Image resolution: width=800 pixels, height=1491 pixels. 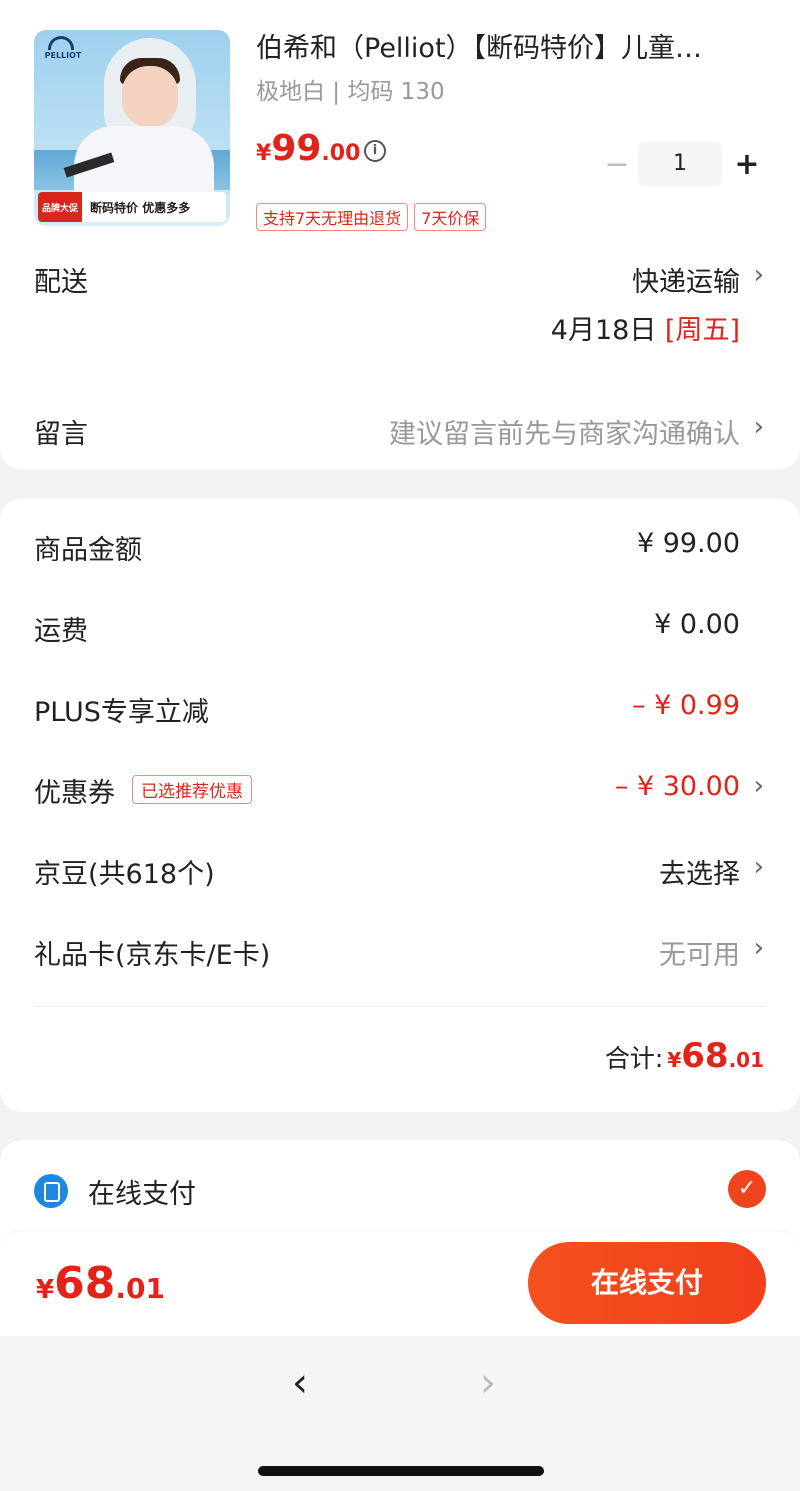 I want to click on checkout-currency: ¥, so click(x=45, y=1290).